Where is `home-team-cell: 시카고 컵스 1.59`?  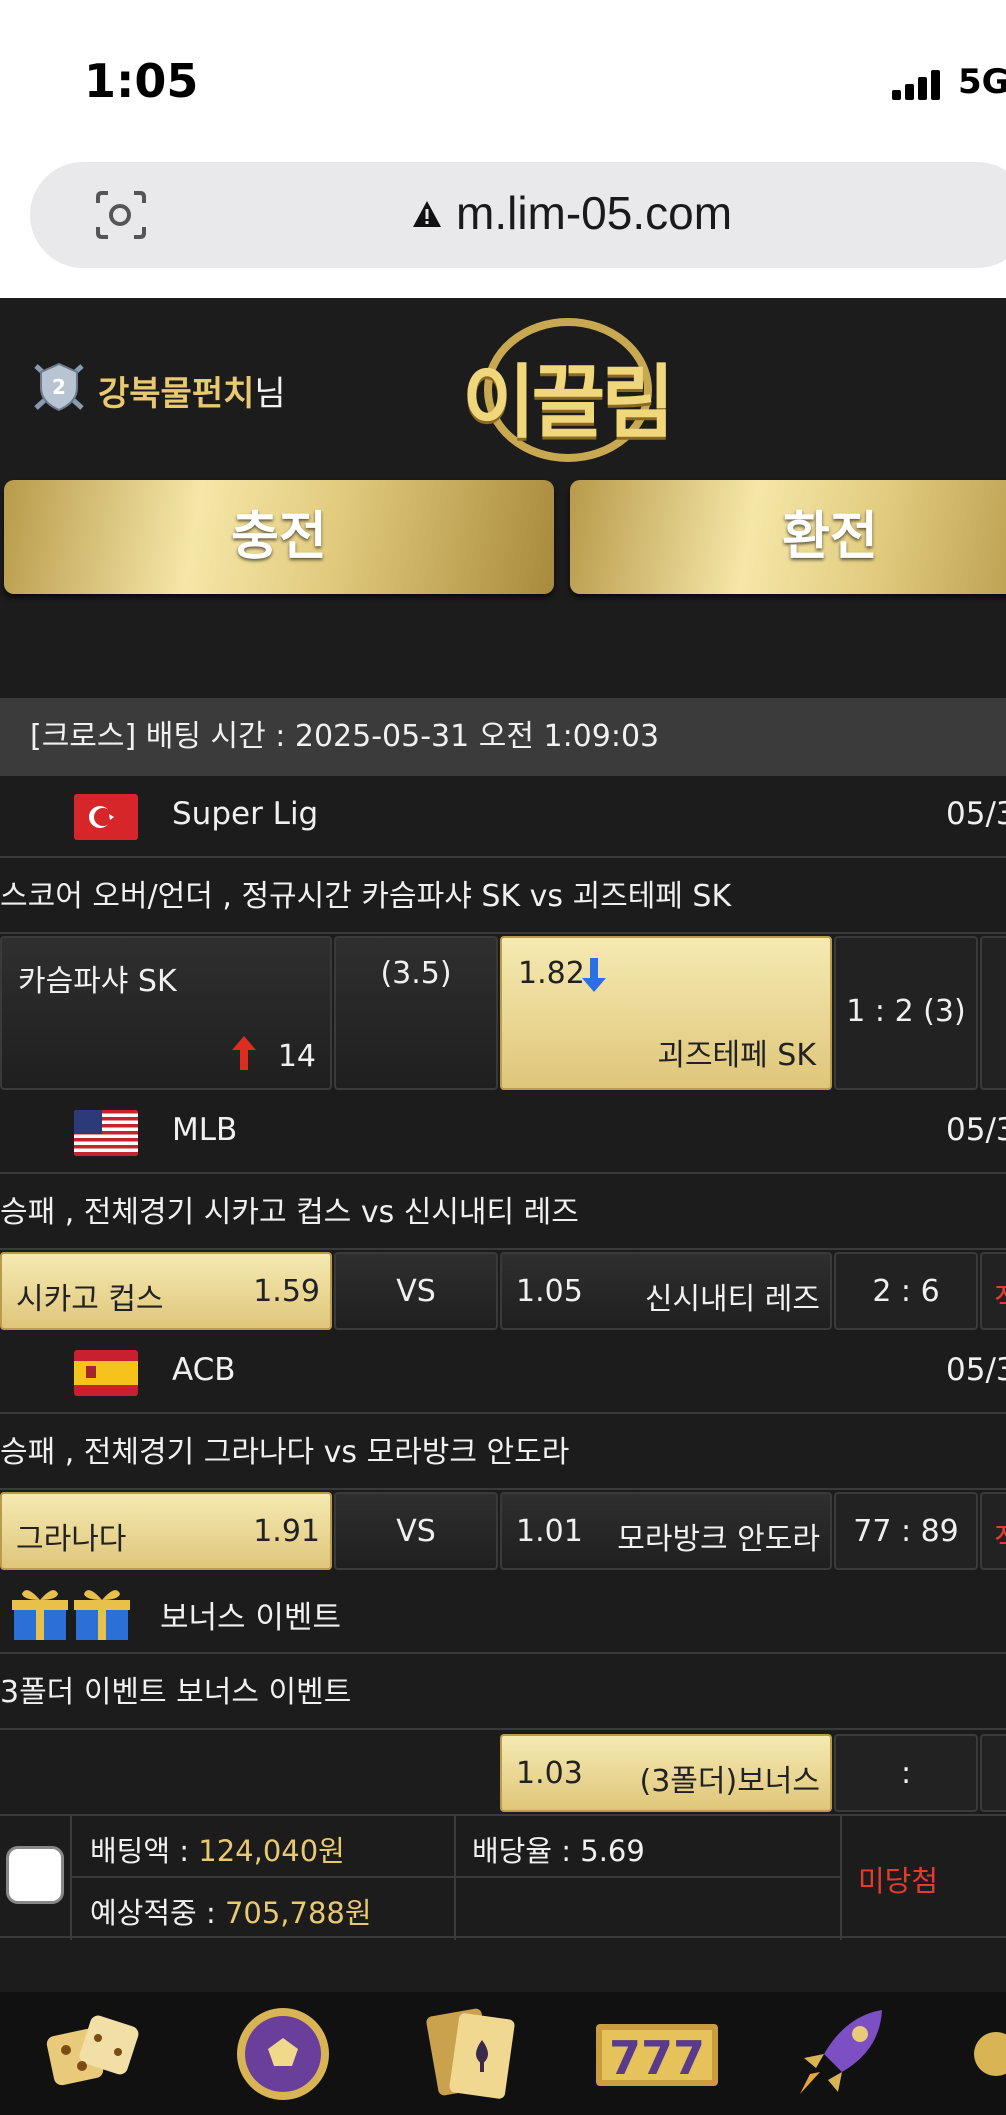 home-team-cell: 시카고 컵스 1.59 is located at coordinates (166, 1291).